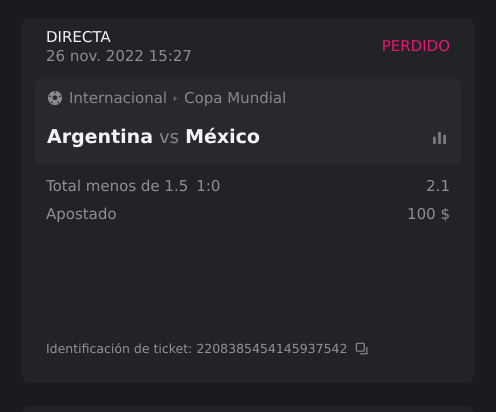 This screenshot has height=412, width=496. I want to click on stats-icon, so click(439, 137).